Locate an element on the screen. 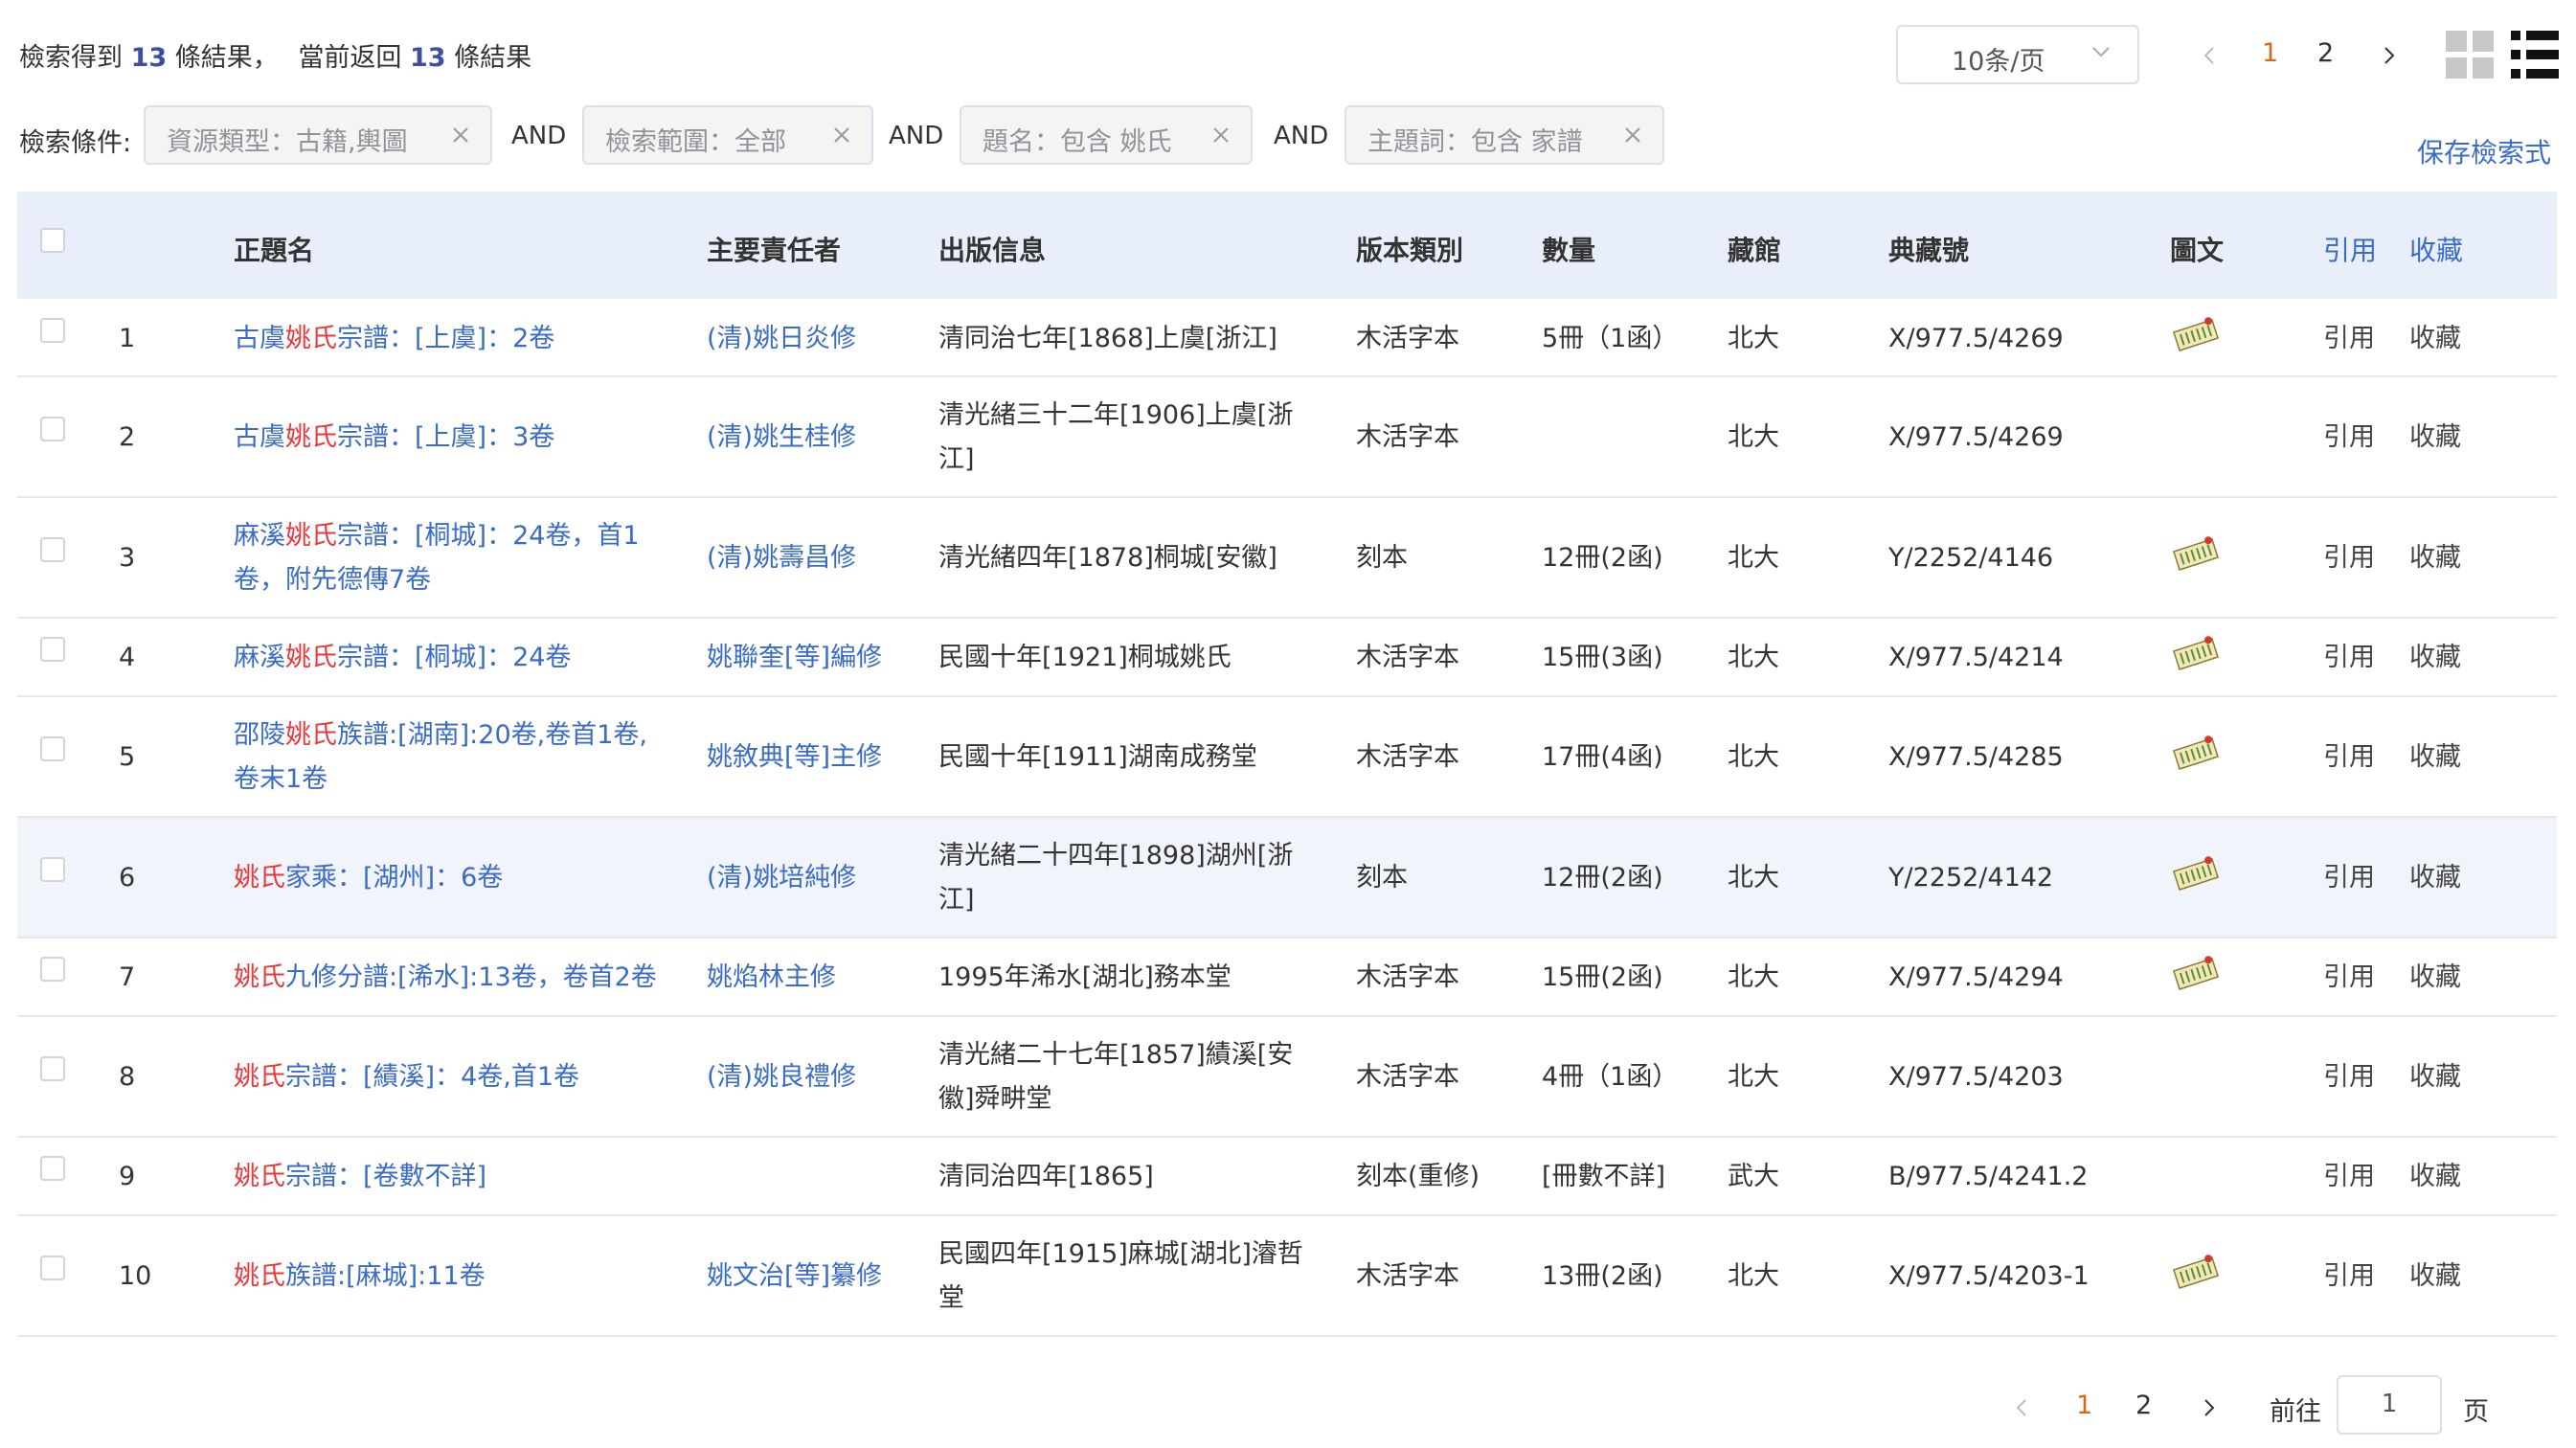  collect-all-link: 收藏 is located at coordinates (2436, 249).